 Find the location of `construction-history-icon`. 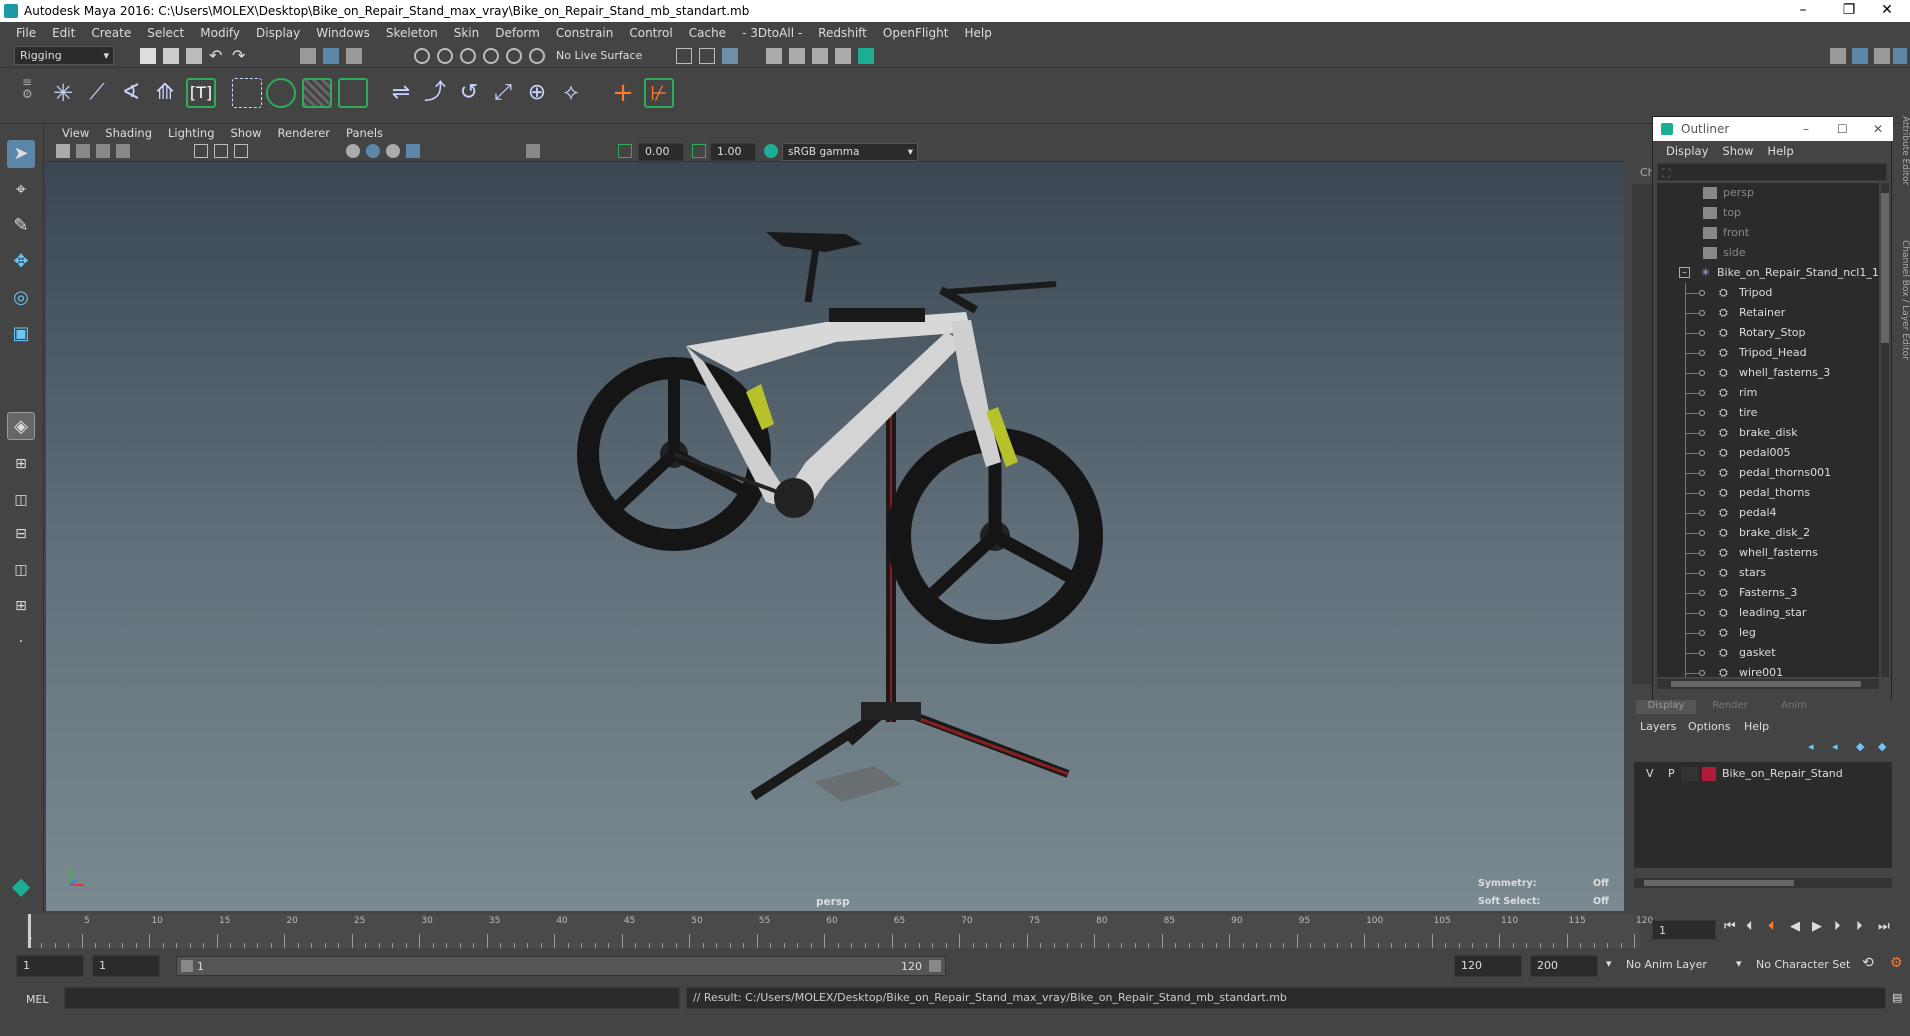

construction-history-icon is located at coordinates (730, 56).